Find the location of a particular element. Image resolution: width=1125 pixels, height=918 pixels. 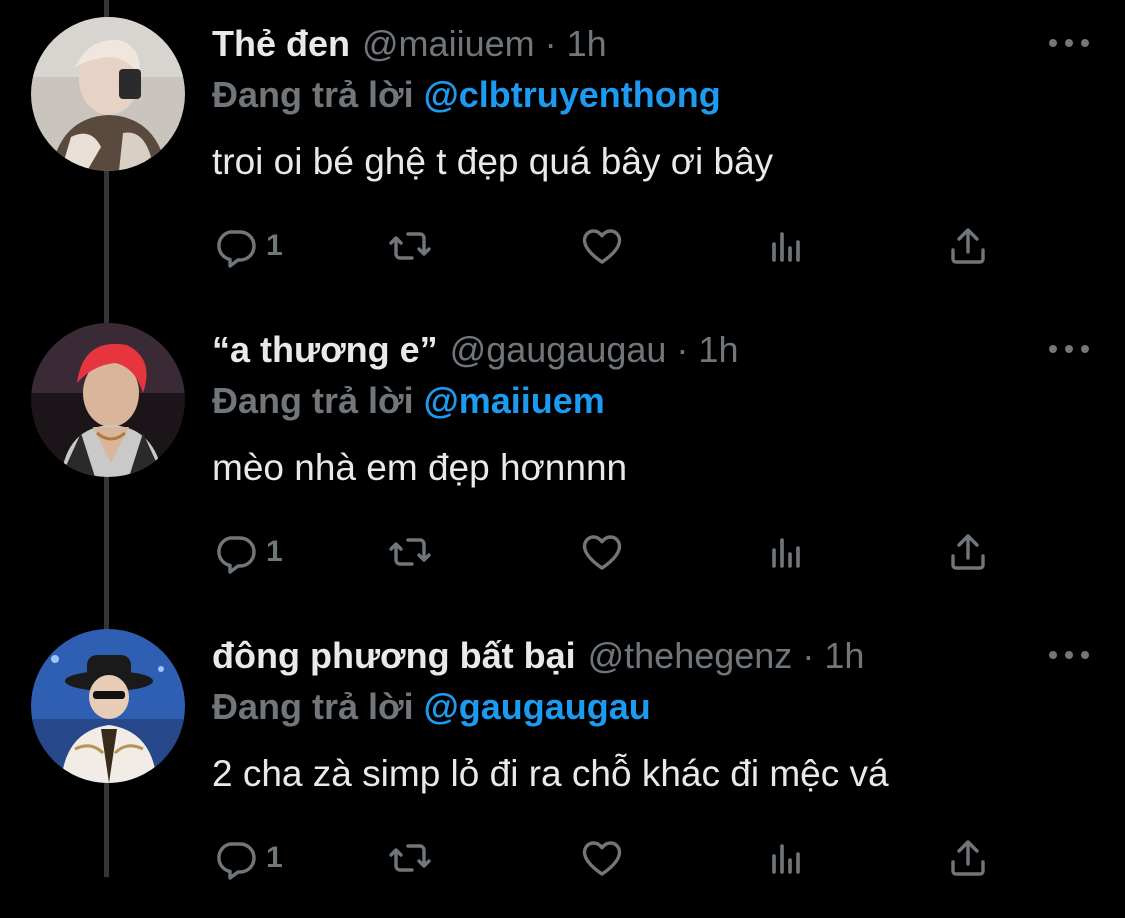

replying-to-mention: @gaugaugau is located at coordinates (537, 706).